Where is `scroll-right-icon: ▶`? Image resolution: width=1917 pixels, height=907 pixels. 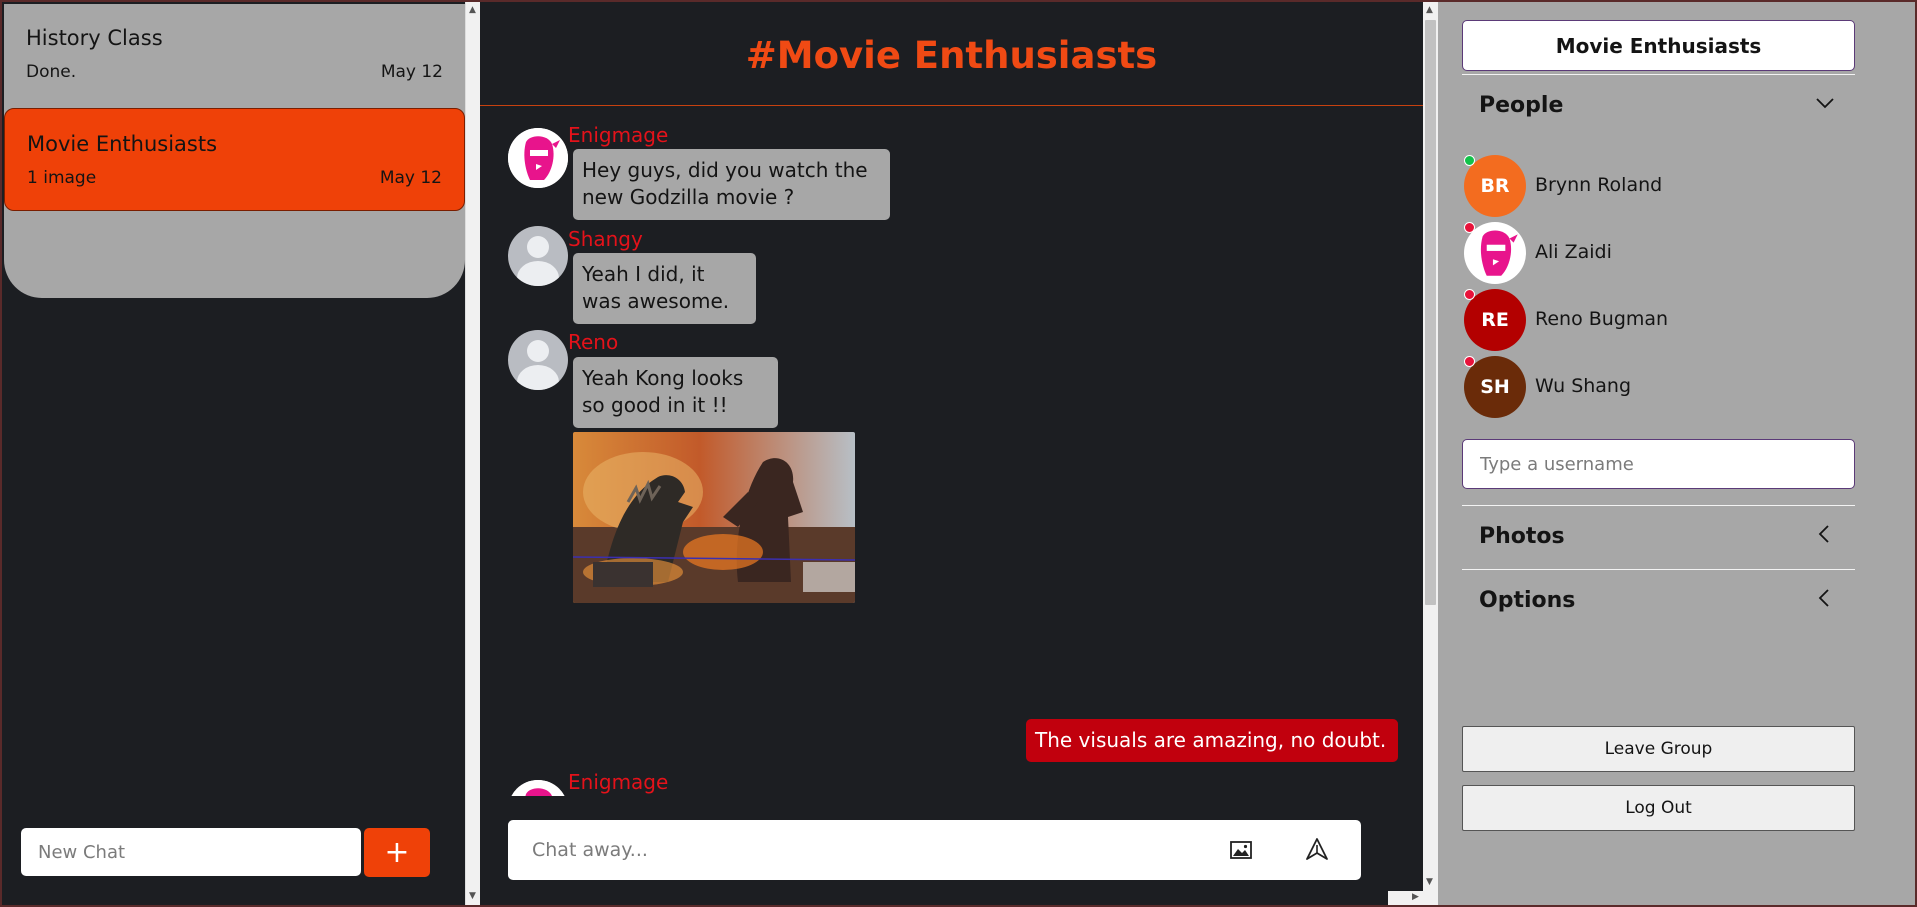 scroll-right-icon: ▶ is located at coordinates (1415, 897).